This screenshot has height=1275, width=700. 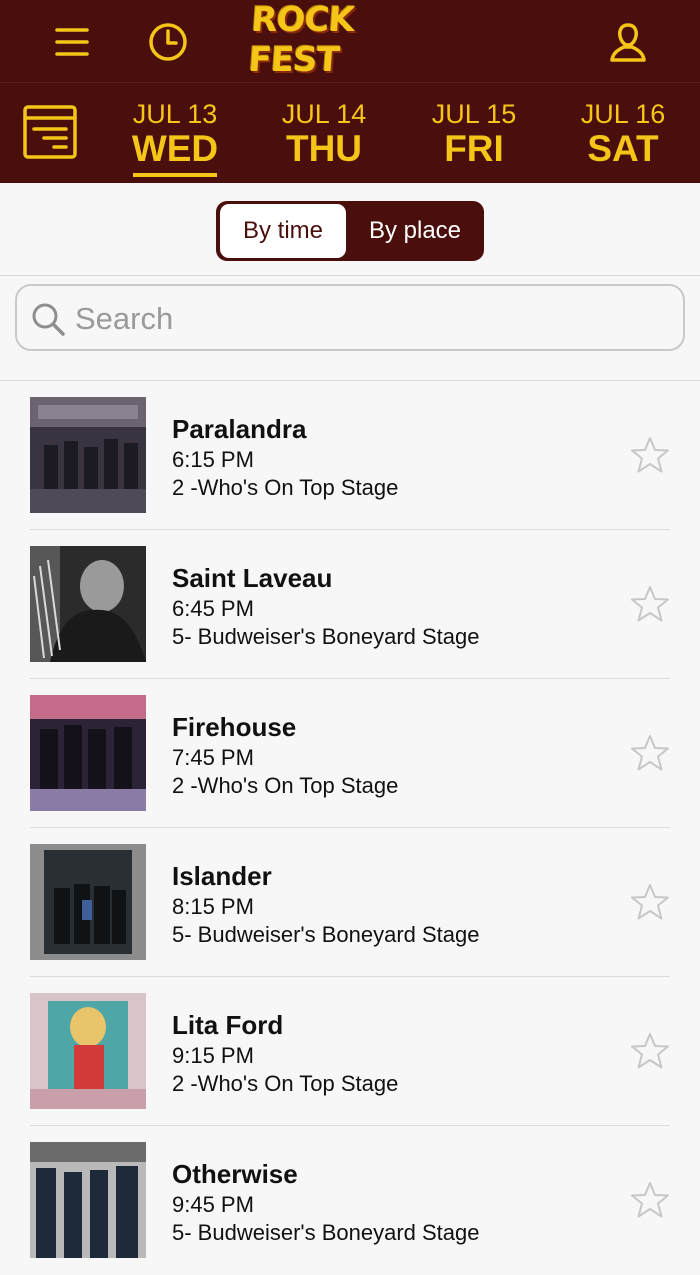 I want to click on date-tab-month-day: JUL 13, so click(x=175, y=114).